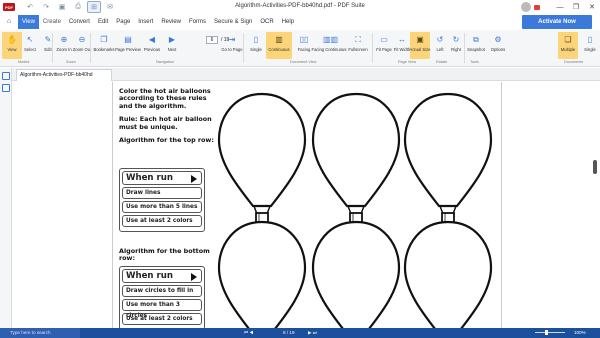 The height and width of the screenshot is (338, 600). Describe the element at coordinates (590, 39) in the screenshot. I see `single-doc-icon: ▯` at that location.